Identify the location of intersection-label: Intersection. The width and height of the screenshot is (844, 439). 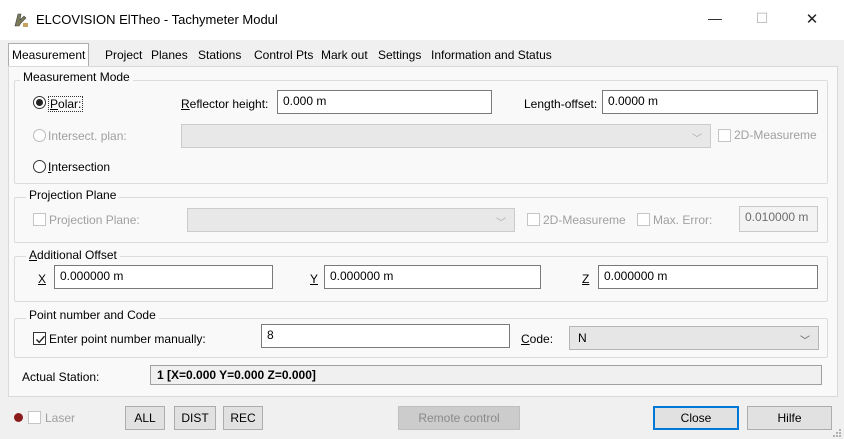
(79, 167).